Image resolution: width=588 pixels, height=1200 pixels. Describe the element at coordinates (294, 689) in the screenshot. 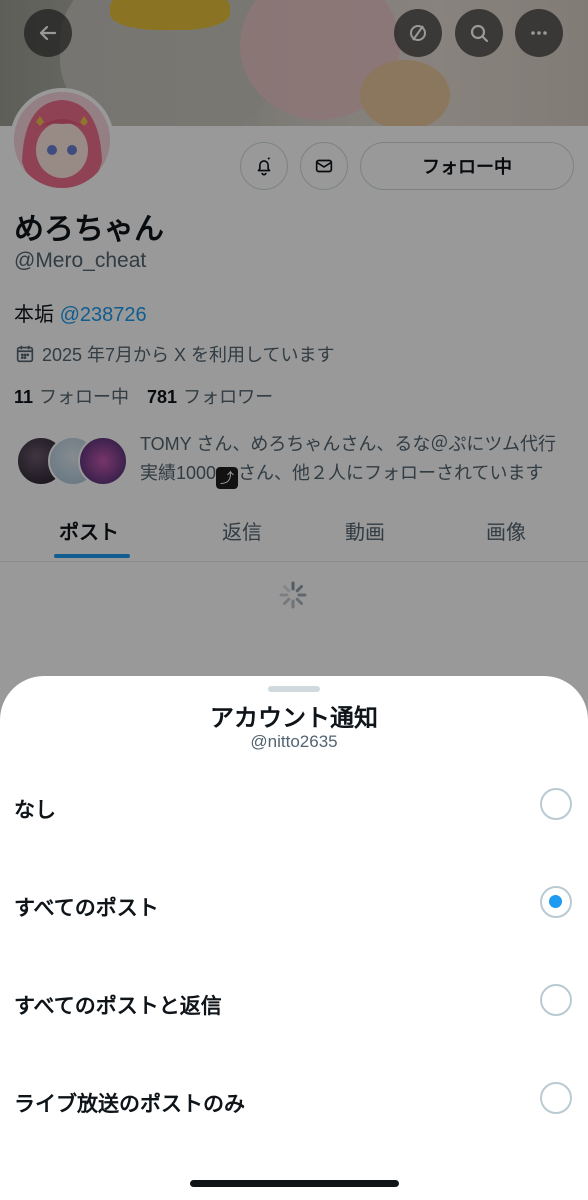

I see `sheet-grabber` at that location.